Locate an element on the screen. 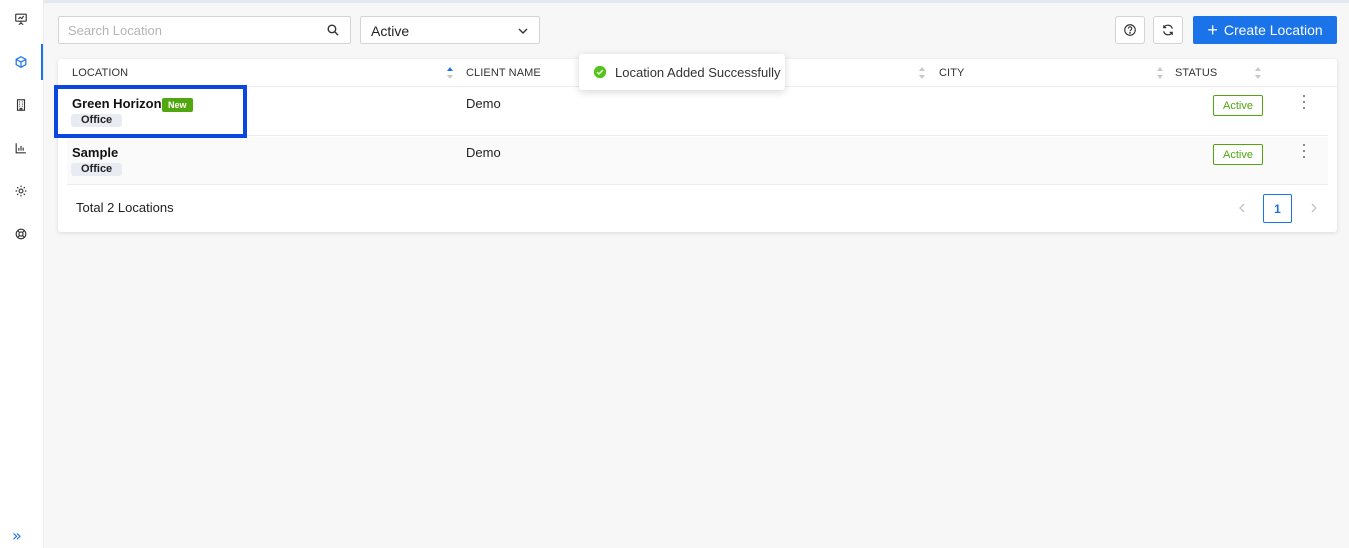 The image size is (1349, 548). search-box is located at coordinates (204, 30).